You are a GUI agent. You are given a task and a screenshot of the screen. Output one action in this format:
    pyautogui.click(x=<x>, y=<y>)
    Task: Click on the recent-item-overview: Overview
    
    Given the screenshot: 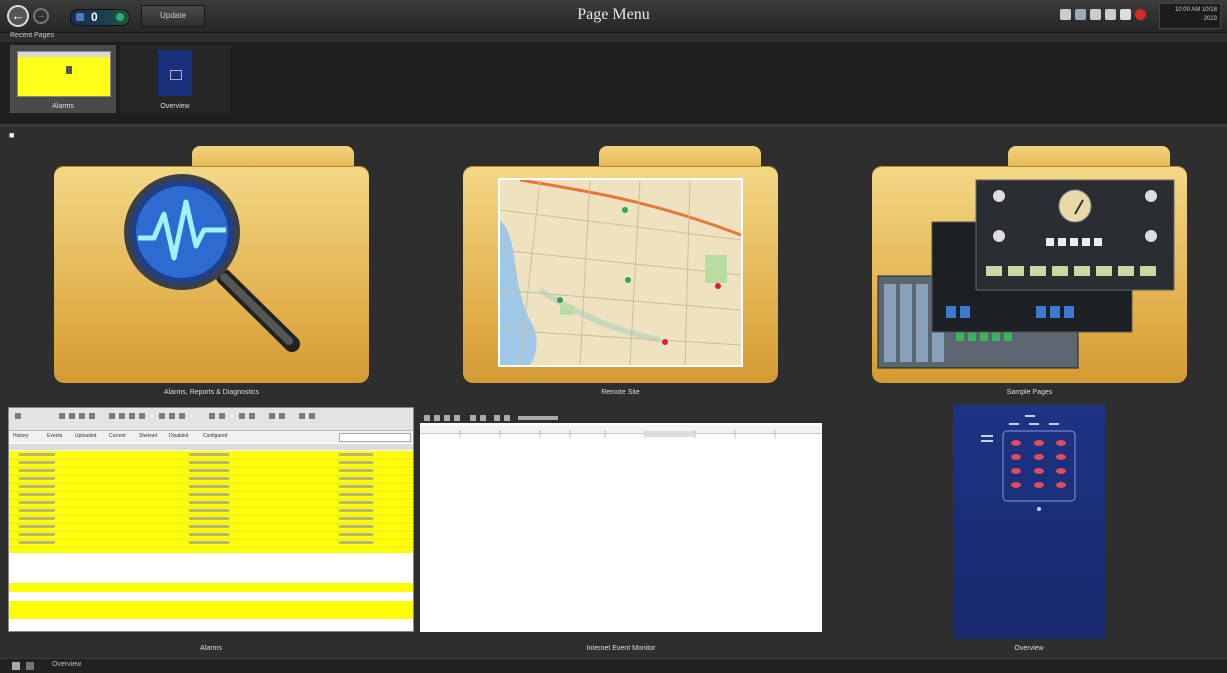 What is the action you would take?
    pyautogui.click(x=175, y=79)
    